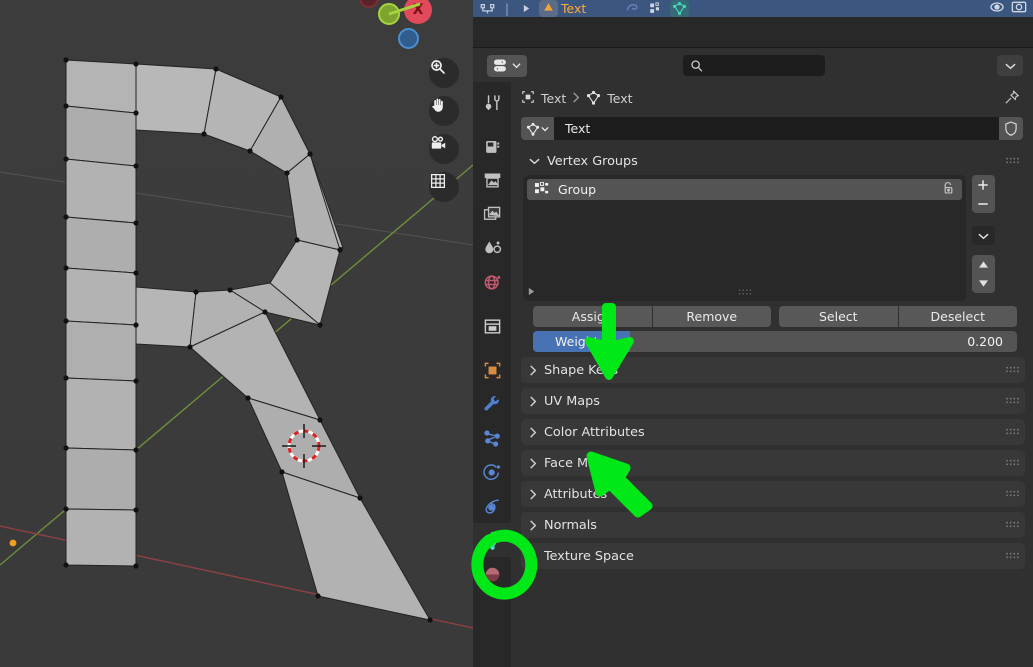 The height and width of the screenshot is (667, 1033). Describe the element at coordinates (492, 540) in the screenshot. I see `tab-data` at that location.